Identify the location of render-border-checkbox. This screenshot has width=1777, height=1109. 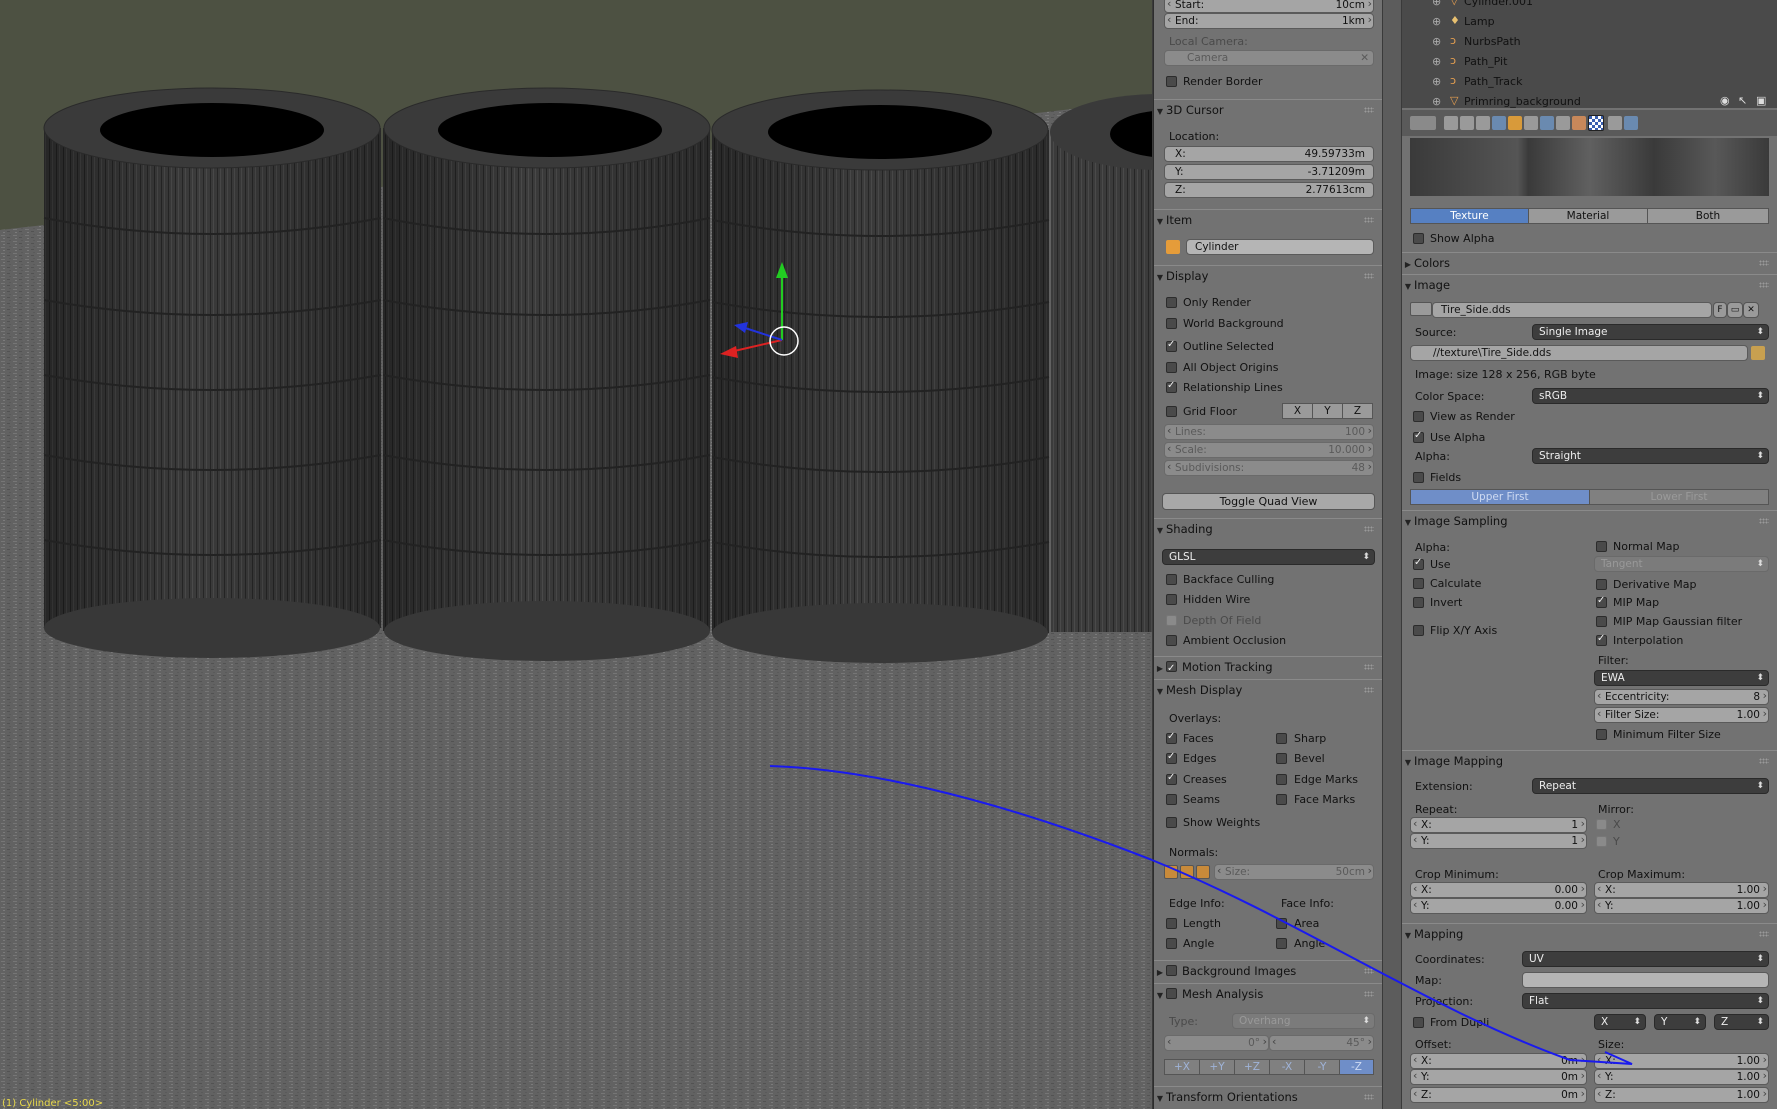
(1171, 81).